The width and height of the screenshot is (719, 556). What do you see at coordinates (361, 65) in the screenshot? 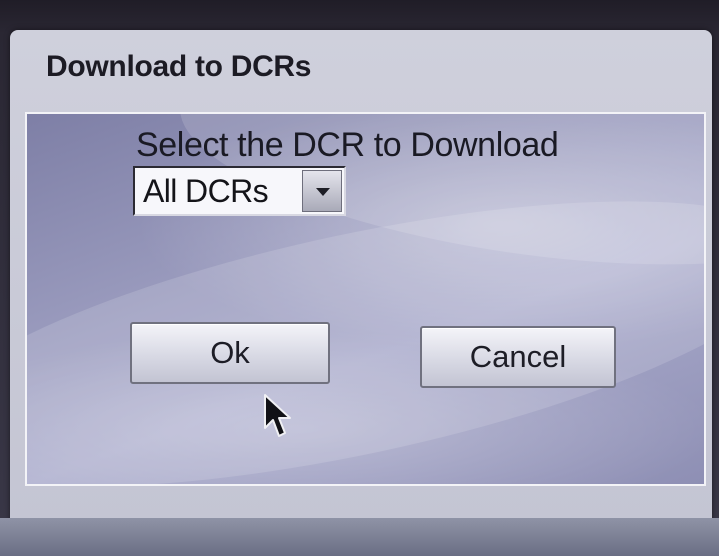
I see `dialog-titlebar: Download to DCRs` at bounding box center [361, 65].